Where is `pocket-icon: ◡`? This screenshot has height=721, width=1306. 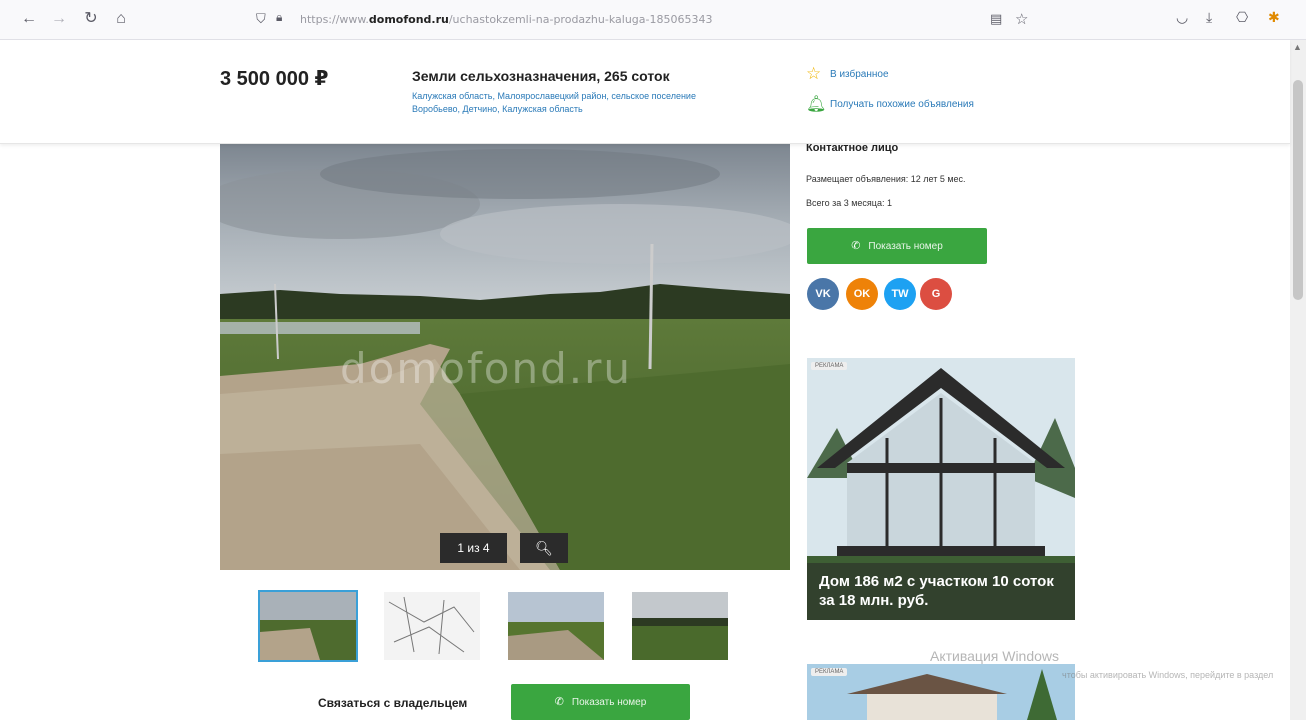 pocket-icon: ◡ is located at coordinates (1182, 17).